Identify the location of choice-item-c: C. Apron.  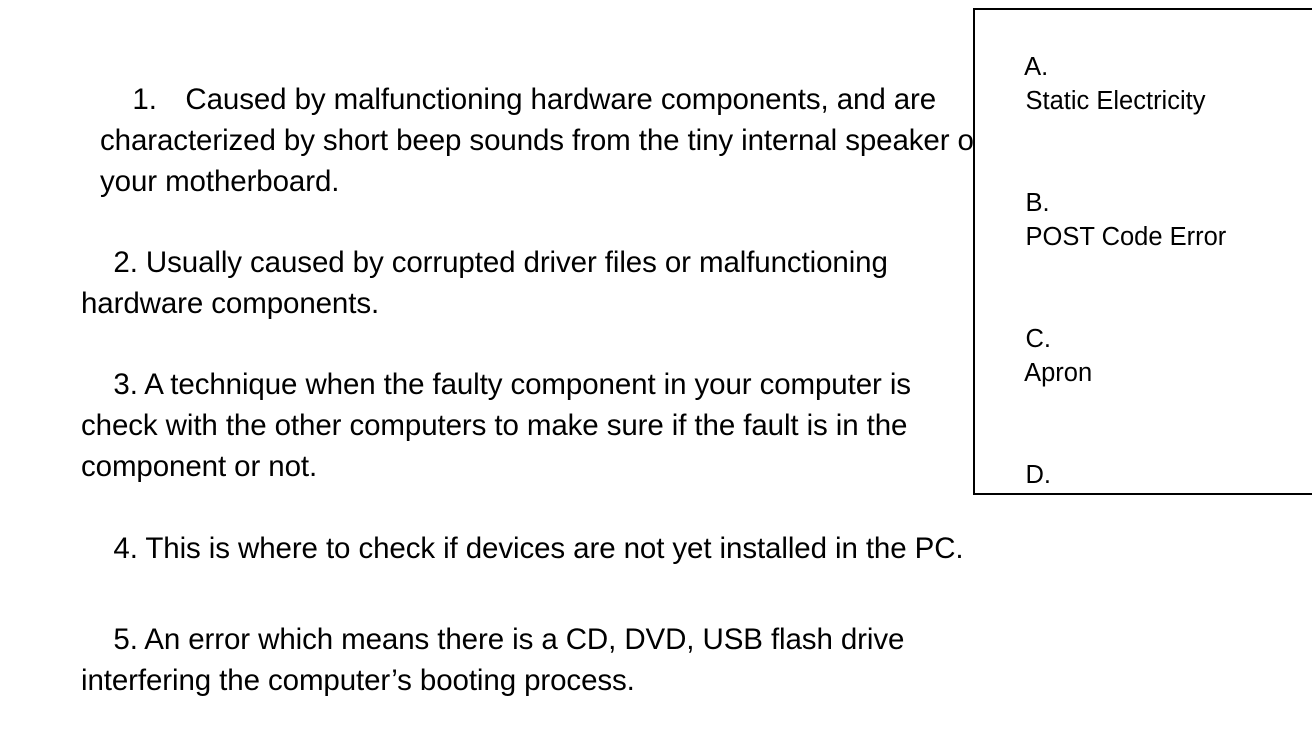
(1147, 356).